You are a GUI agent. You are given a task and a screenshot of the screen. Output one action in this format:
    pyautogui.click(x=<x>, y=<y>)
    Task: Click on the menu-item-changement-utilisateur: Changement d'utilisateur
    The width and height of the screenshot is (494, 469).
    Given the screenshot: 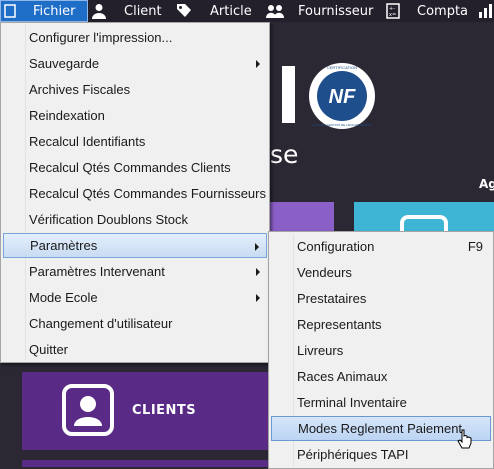 What is the action you would take?
    pyautogui.click(x=135, y=323)
    